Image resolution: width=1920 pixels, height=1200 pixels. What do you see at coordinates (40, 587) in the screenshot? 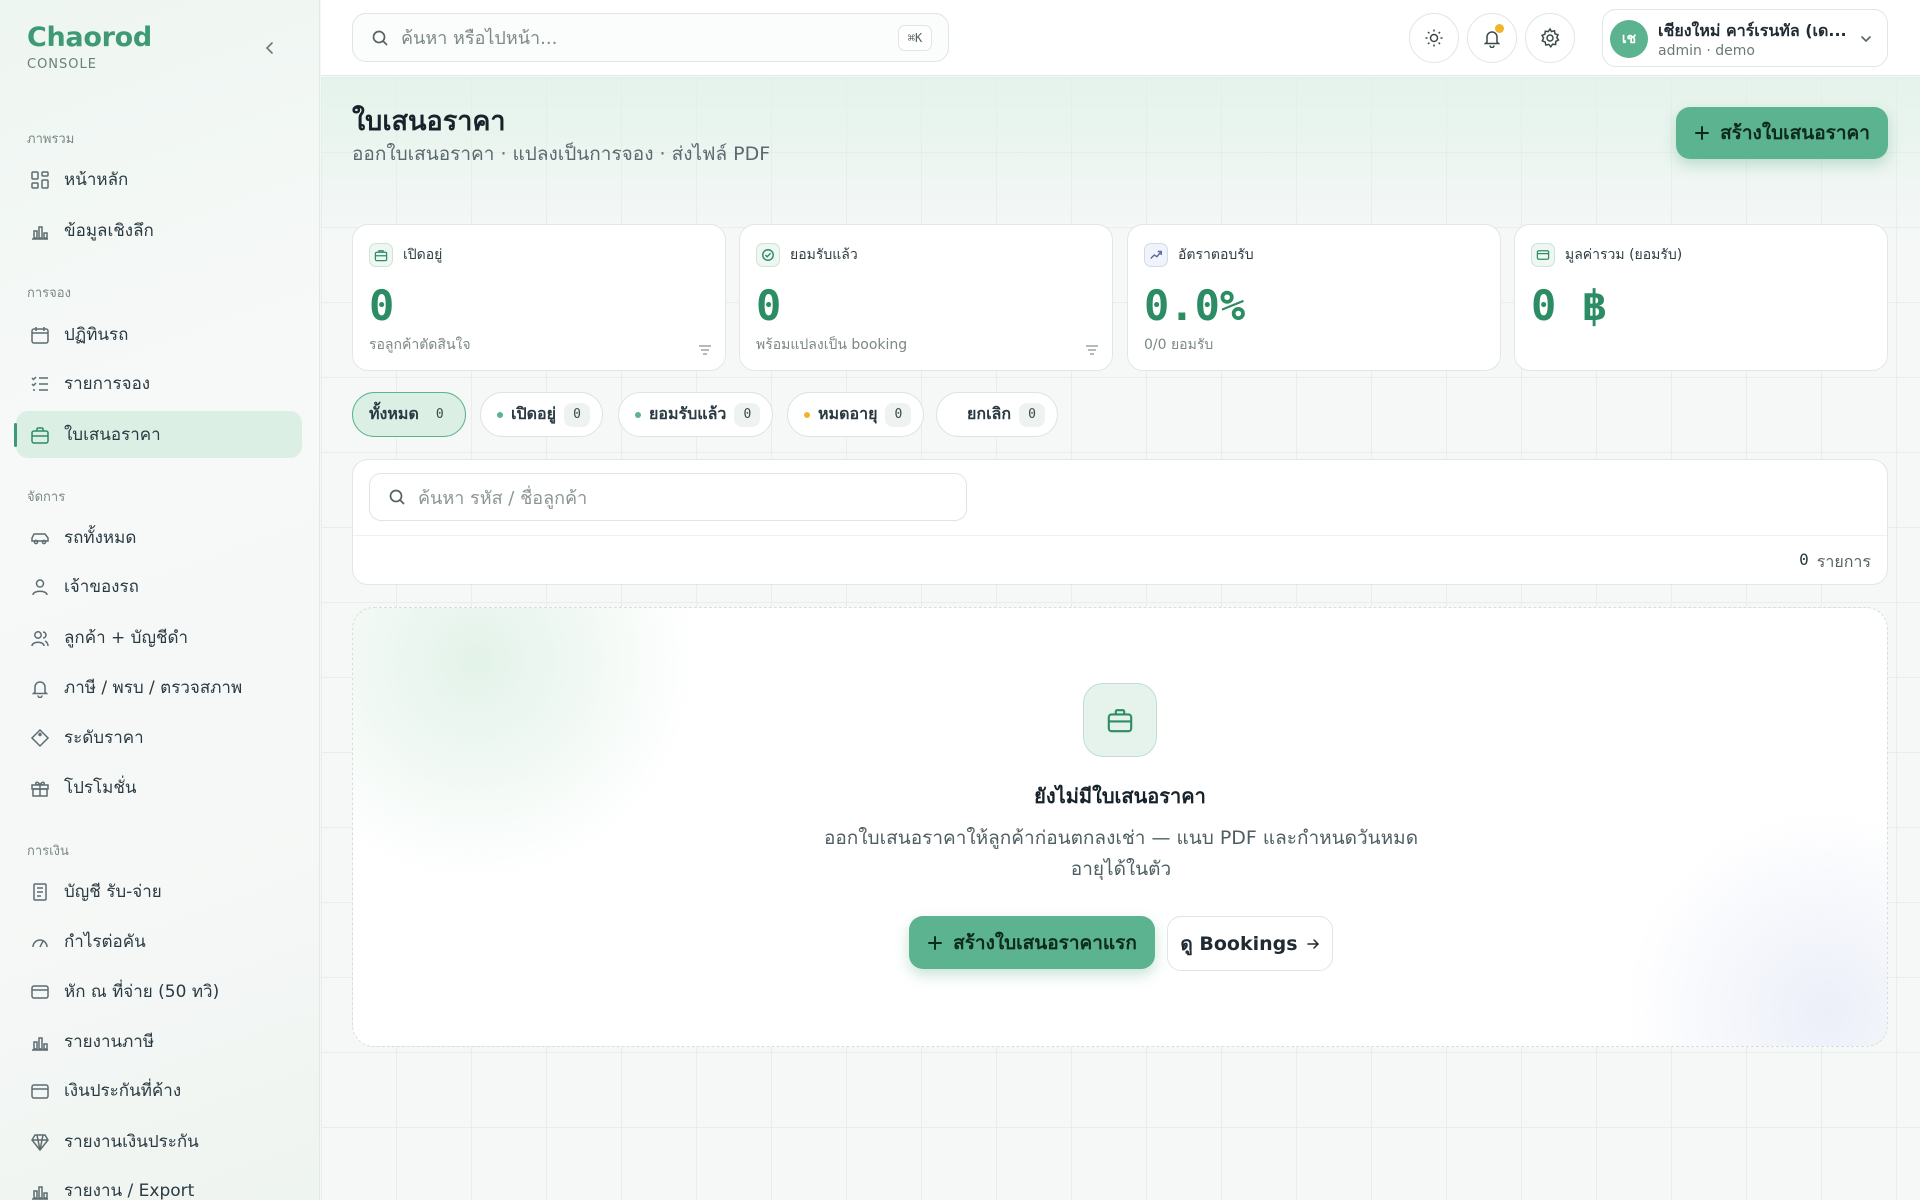
I see `user-icon` at bounding box center [40, 587].